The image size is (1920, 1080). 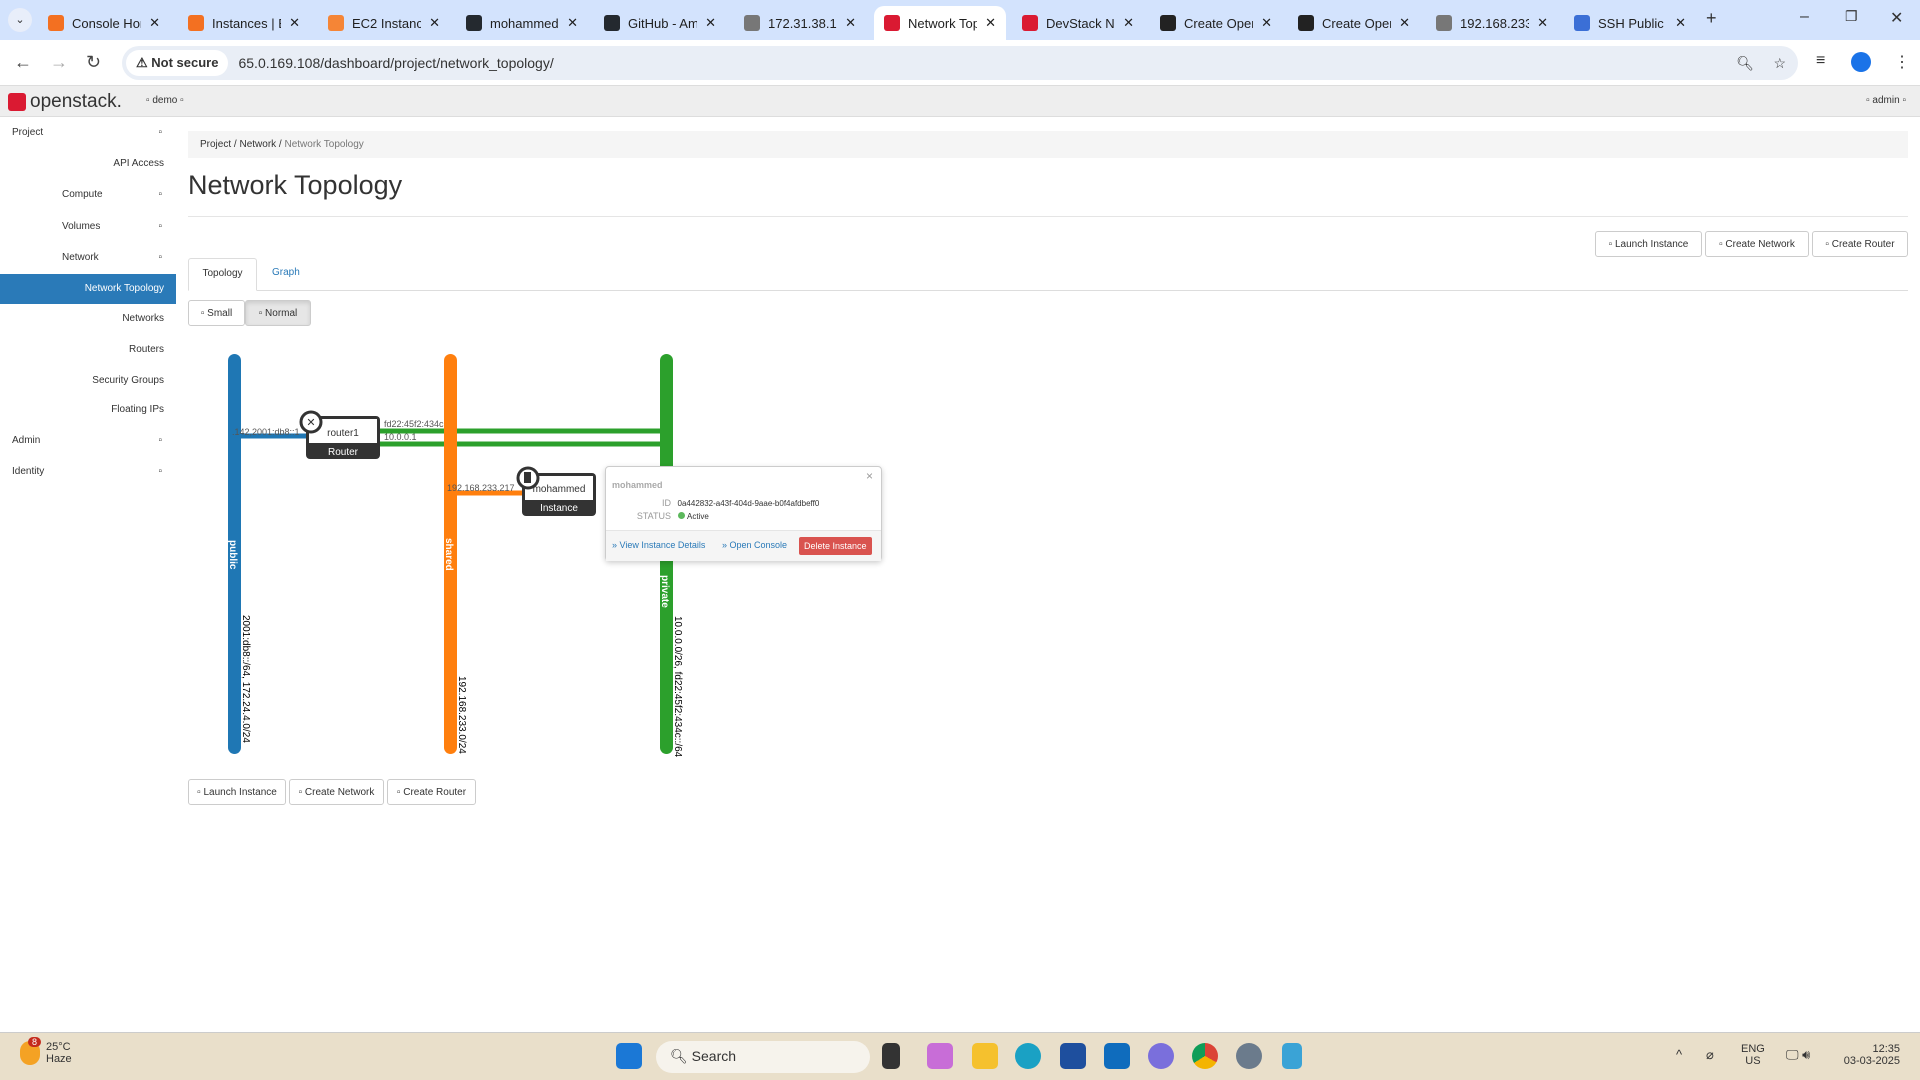 I want to click on browser-tab: mohammed ✕, so click(x=522, y=23).